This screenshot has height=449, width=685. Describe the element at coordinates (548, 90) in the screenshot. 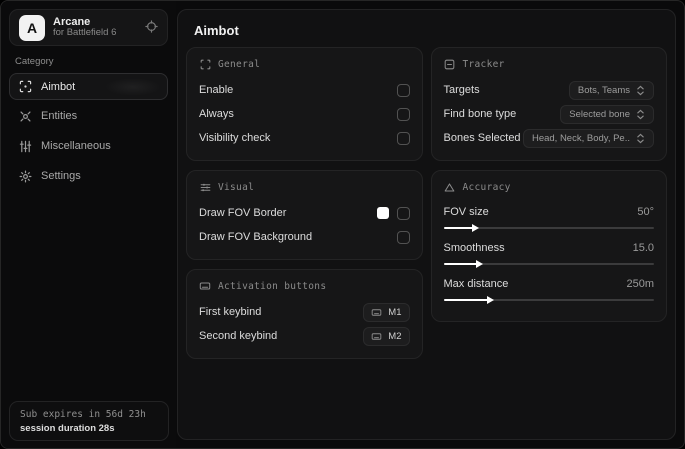

I see `setting-row-targets: Targets Bots, Teams` at that location.